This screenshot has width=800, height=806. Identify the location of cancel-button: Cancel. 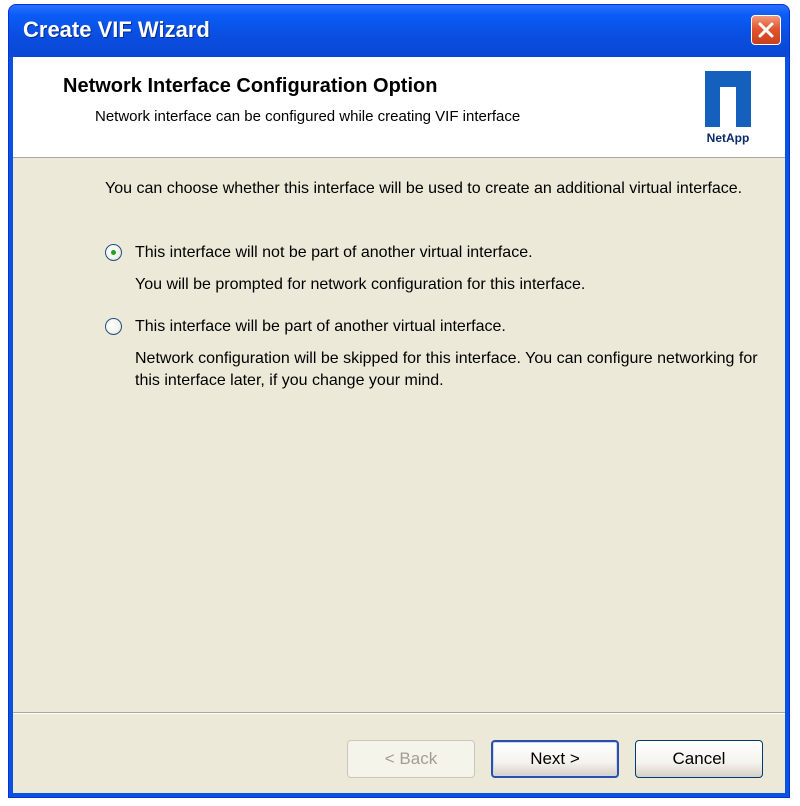
(699, 759).